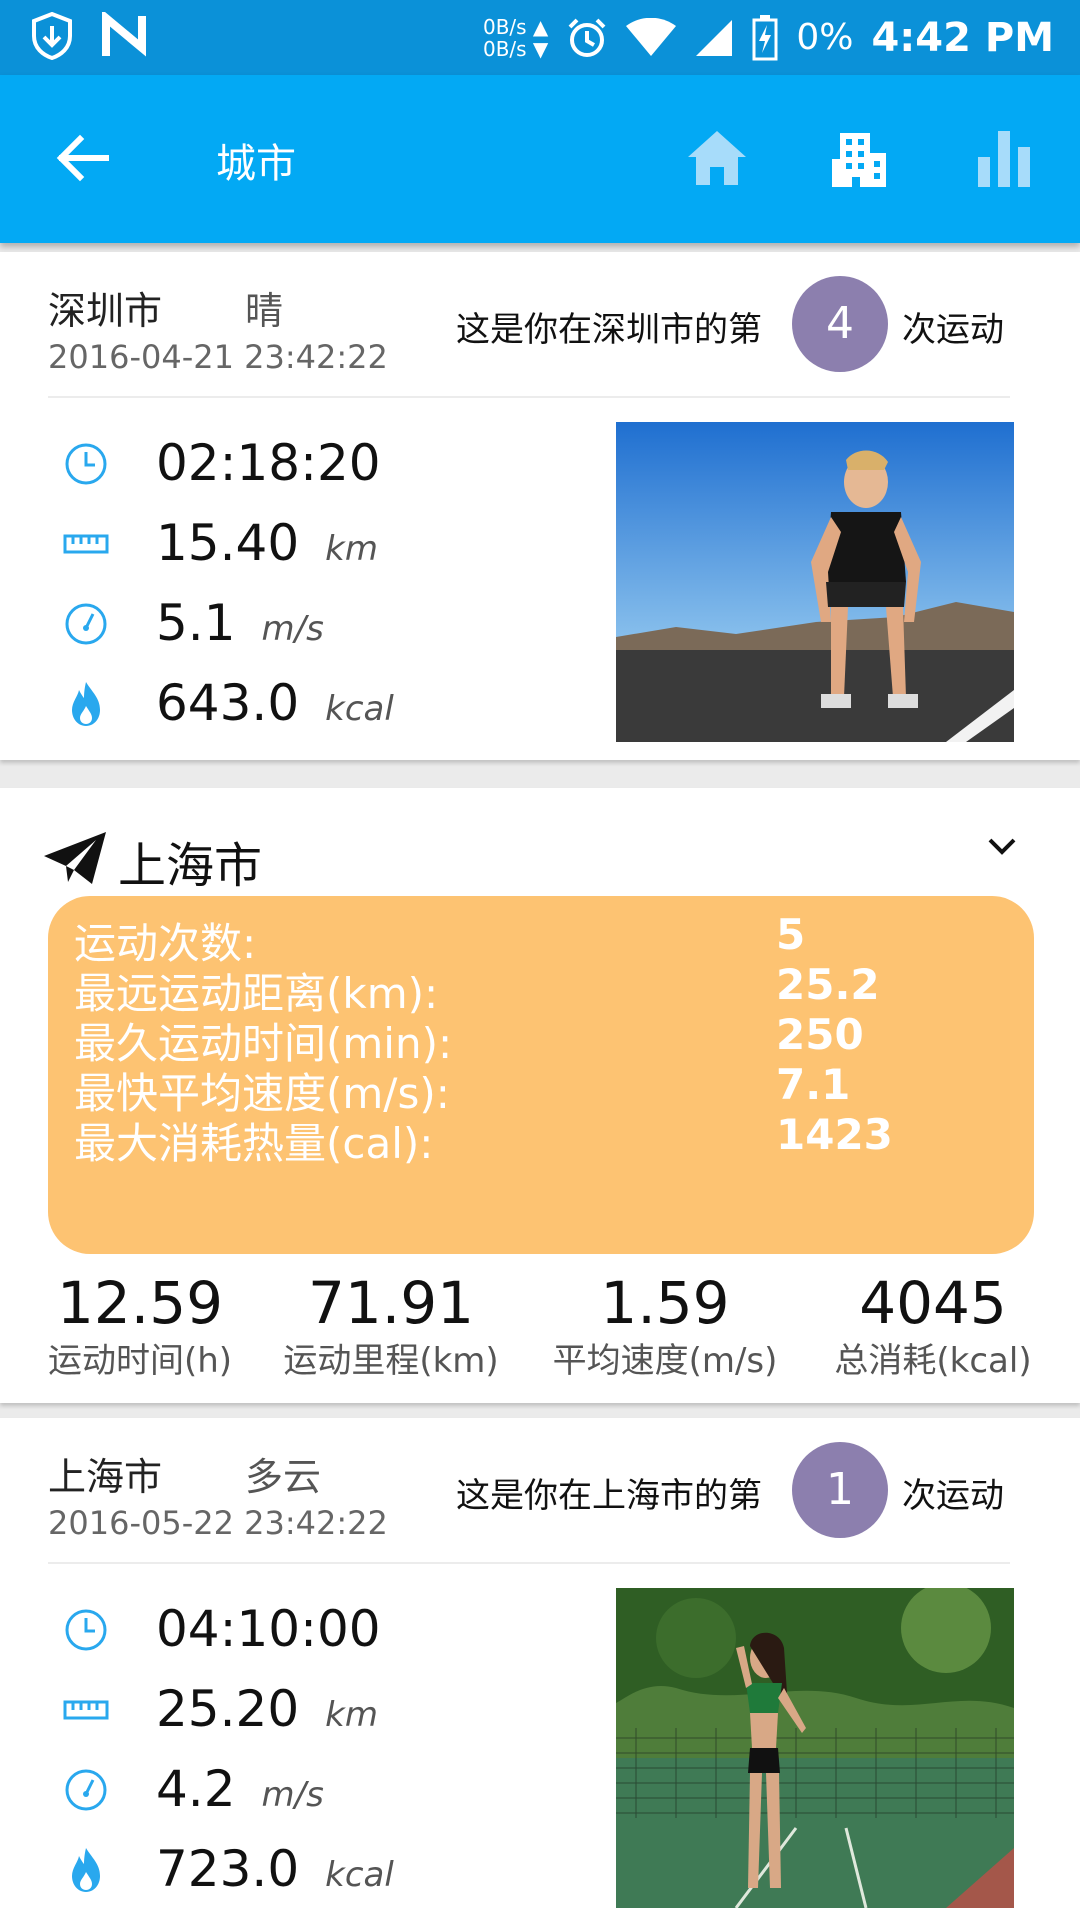 The image size is (1080, 1920). What do you see at coordinates (834, 1134) in the screenshot?
I see `record-value: 1423` at bounding box center [834, 1134].